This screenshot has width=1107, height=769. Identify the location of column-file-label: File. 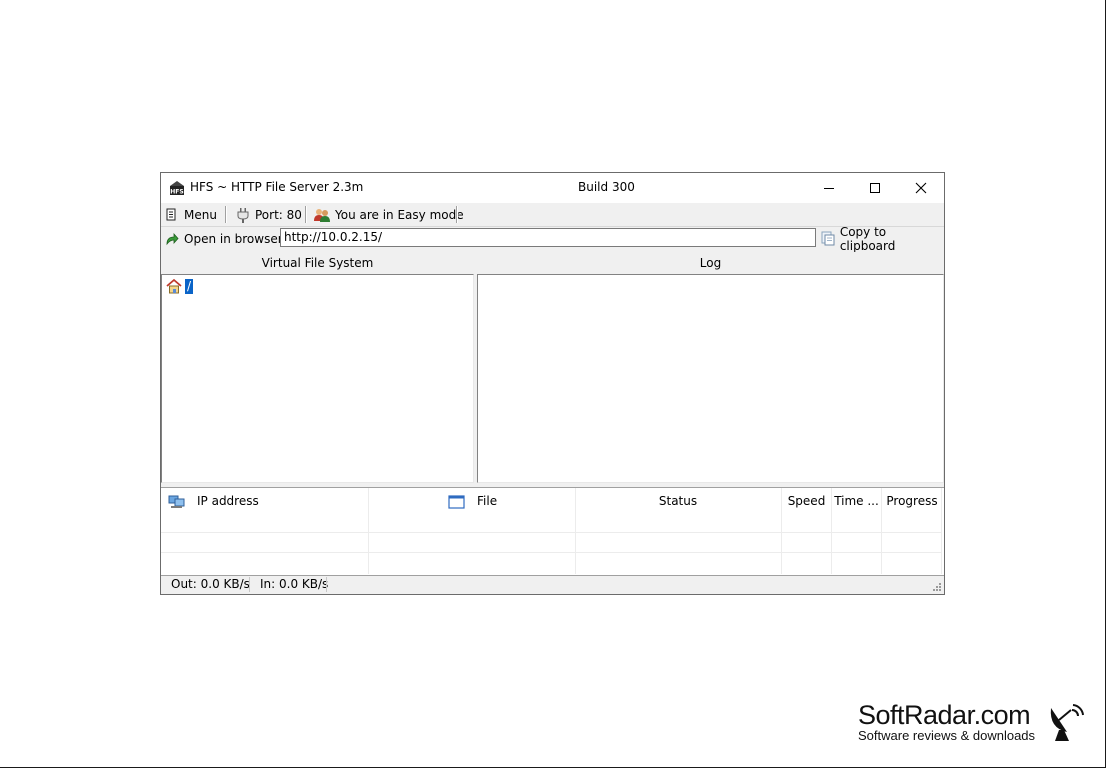
(487, 501).